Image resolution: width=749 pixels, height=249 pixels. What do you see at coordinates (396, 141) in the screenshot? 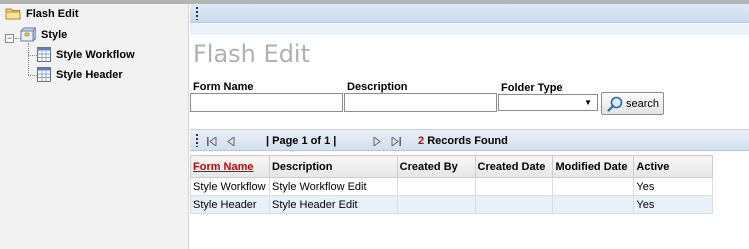
I see `last-page-icon` at bounding box center [396, 141].